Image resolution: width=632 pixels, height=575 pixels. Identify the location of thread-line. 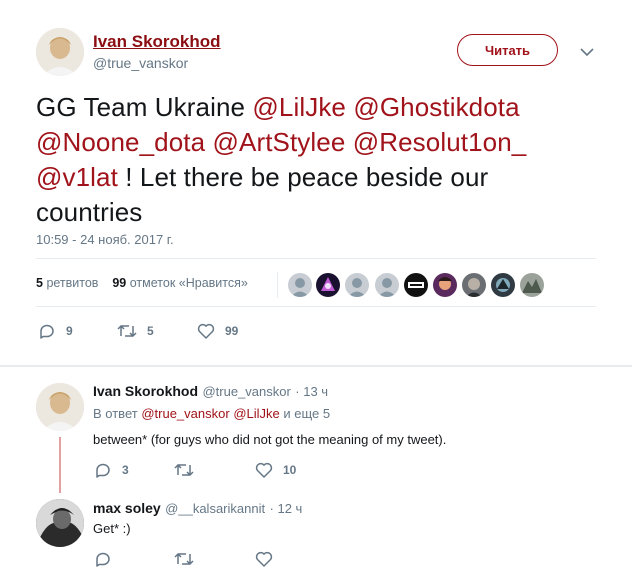
(60, 465).